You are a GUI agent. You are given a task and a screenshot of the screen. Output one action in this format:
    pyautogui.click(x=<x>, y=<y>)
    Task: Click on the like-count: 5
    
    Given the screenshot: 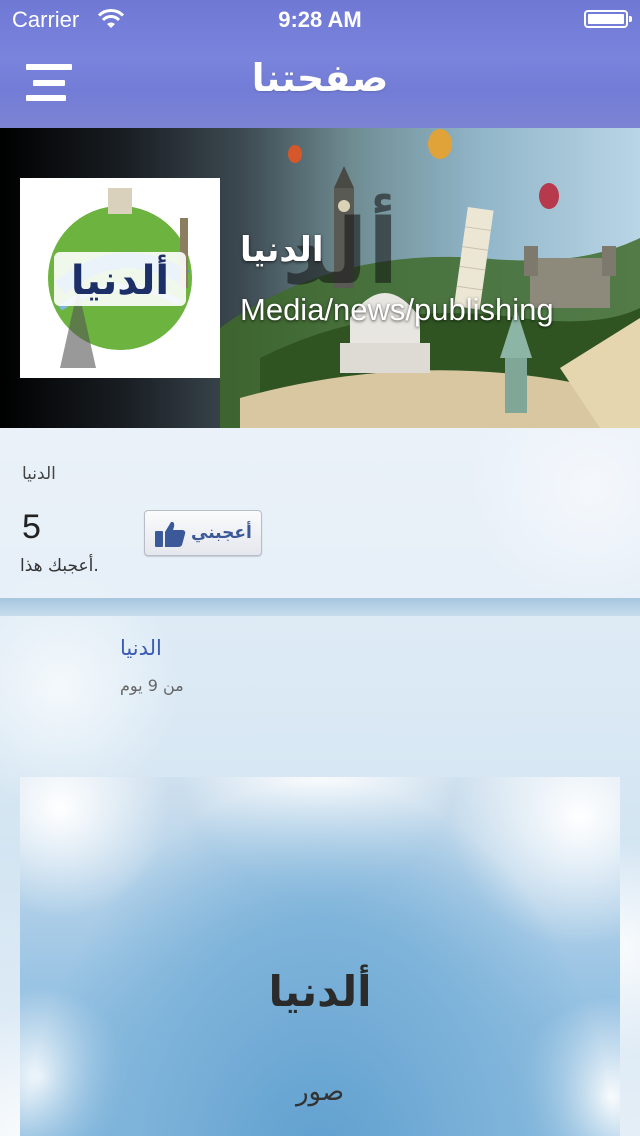 What is the action you would take?
    pyautogui.click(x=31, y=527)
    